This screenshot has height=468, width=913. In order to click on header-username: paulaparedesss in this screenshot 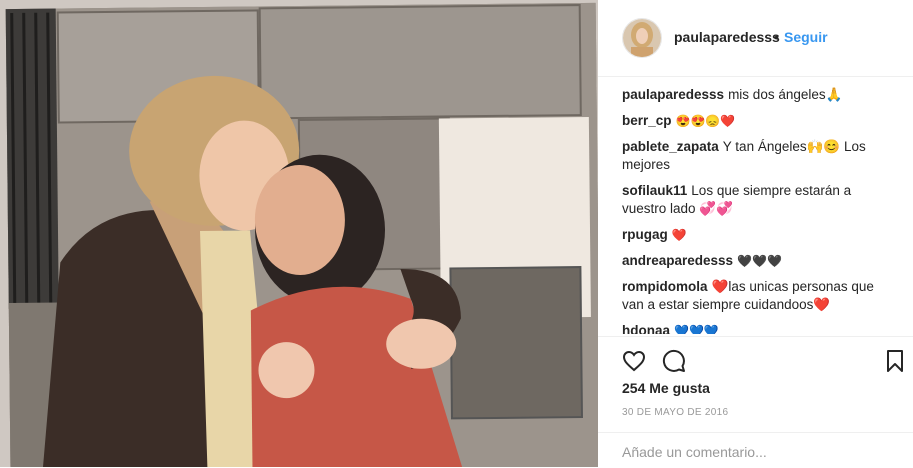, I will do `click(727, 37)`.